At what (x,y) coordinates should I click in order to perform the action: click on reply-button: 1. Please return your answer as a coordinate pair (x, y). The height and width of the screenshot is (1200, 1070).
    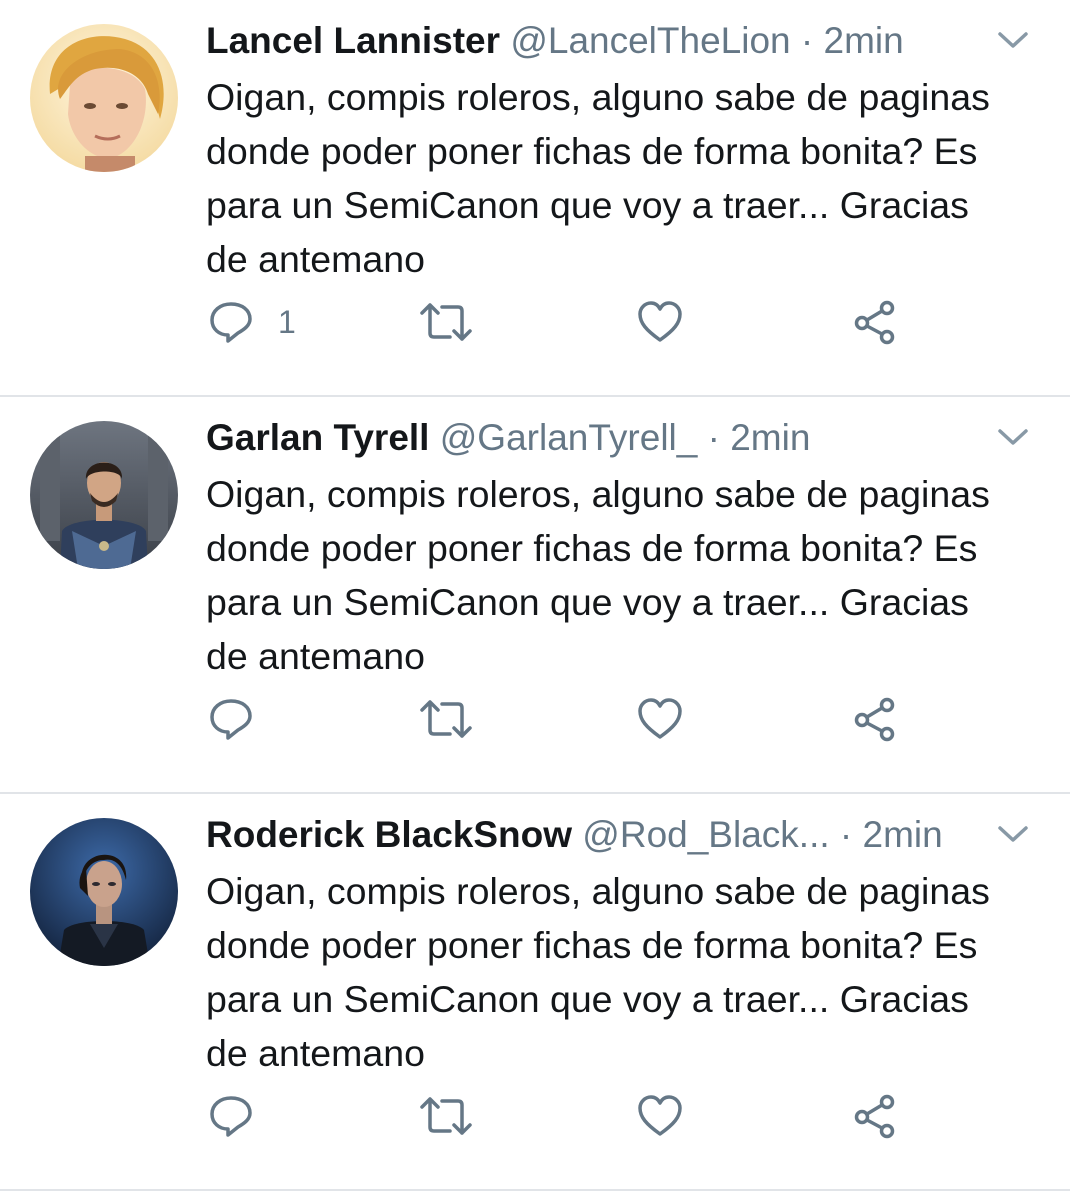
    Looking at the image, I should click on (252, 322).